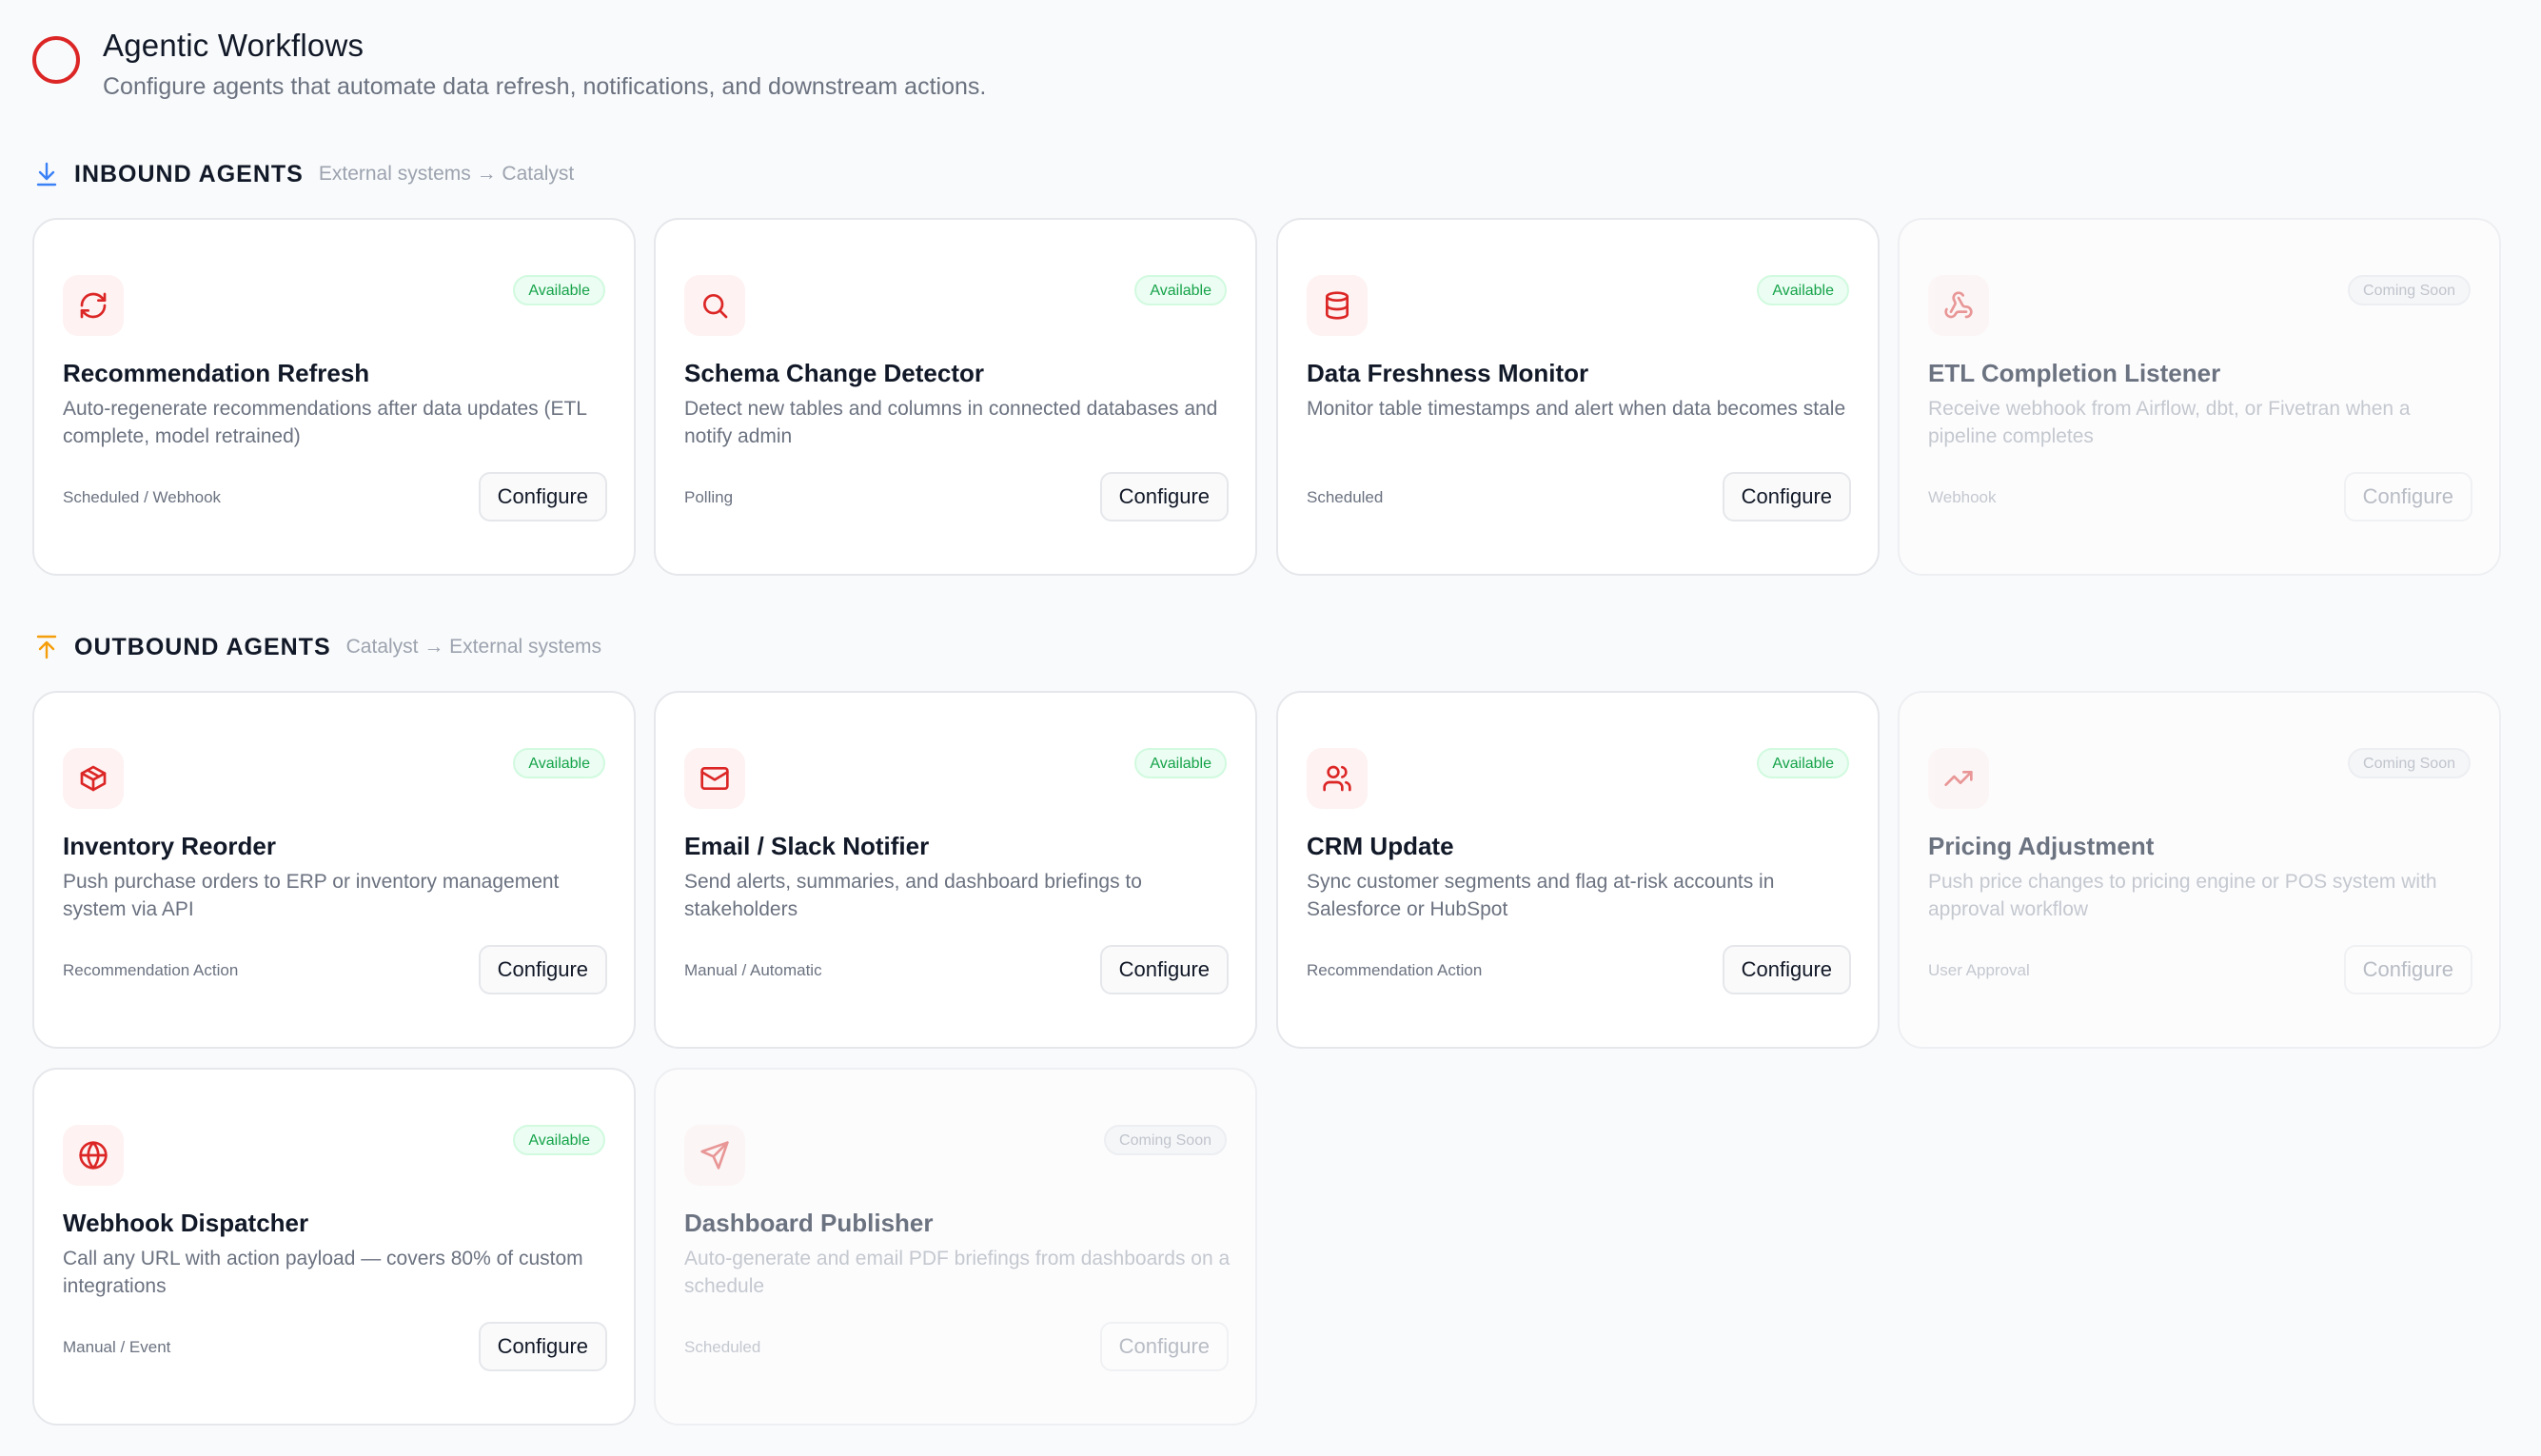 The image size is (2541, 1456). I want to click on globe-icon, so click(93, 1155).